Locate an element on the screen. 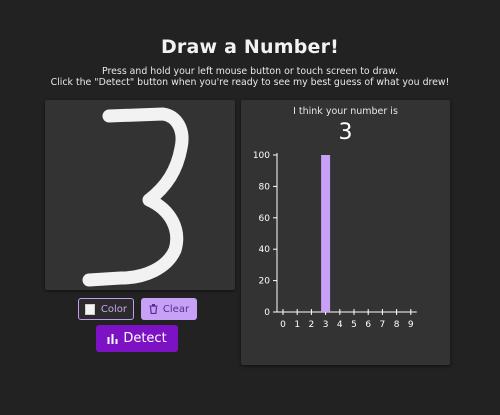 This screenshot has height=415, width=500. clear-button: Clear is located at coordinates (169, 309).